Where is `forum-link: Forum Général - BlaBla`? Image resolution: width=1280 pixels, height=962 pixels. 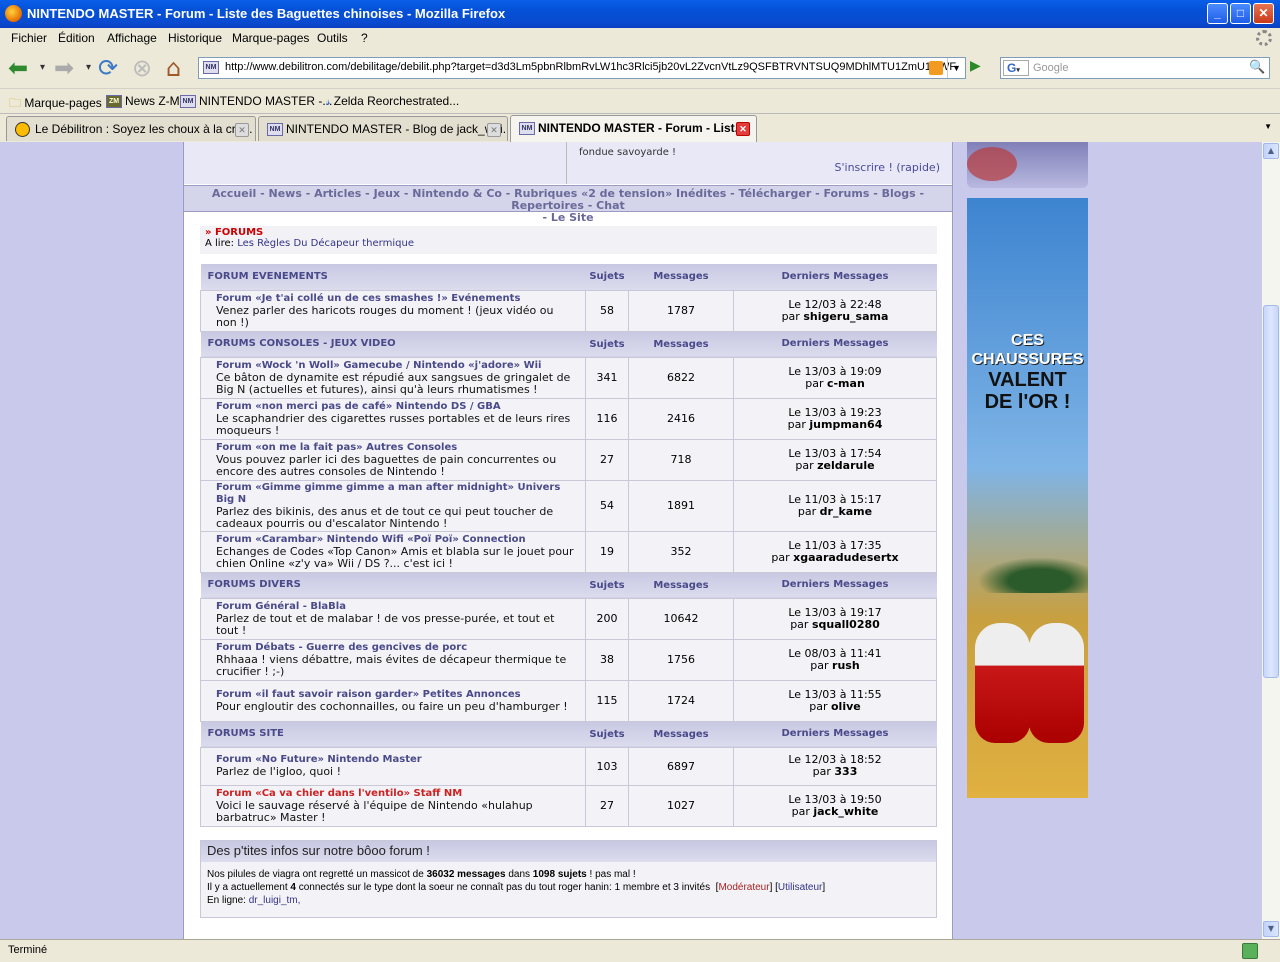
forum-link: Forum Général - BlaBla is located at coordinates (395, 607).